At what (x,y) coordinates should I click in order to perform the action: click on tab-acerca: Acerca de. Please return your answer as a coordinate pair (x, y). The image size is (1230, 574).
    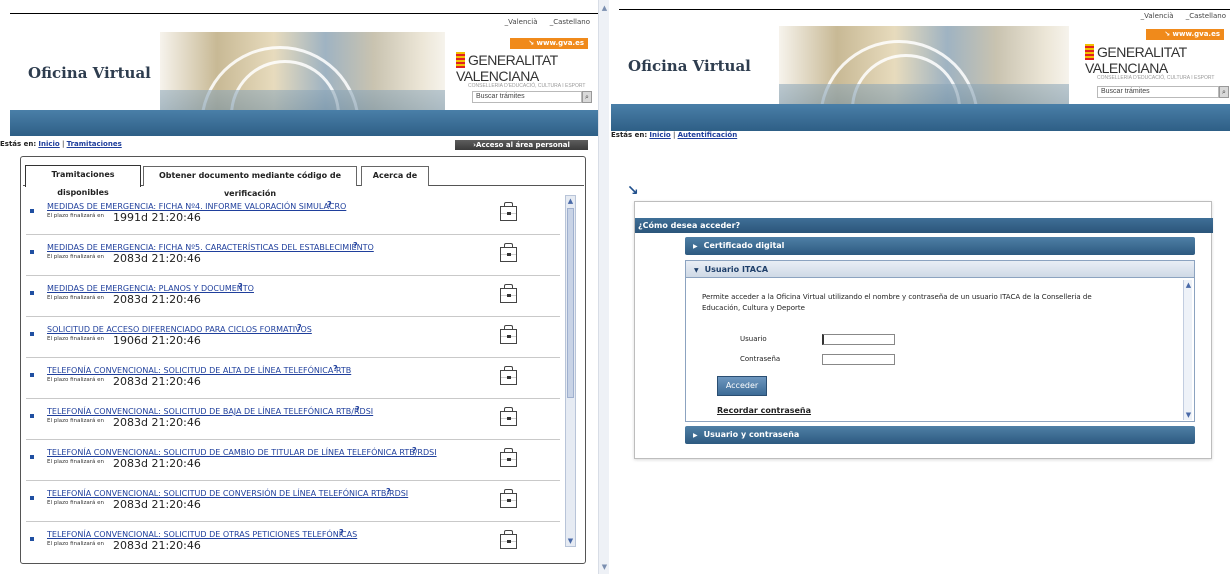
    Looking at the image, I should click on (395, 176).